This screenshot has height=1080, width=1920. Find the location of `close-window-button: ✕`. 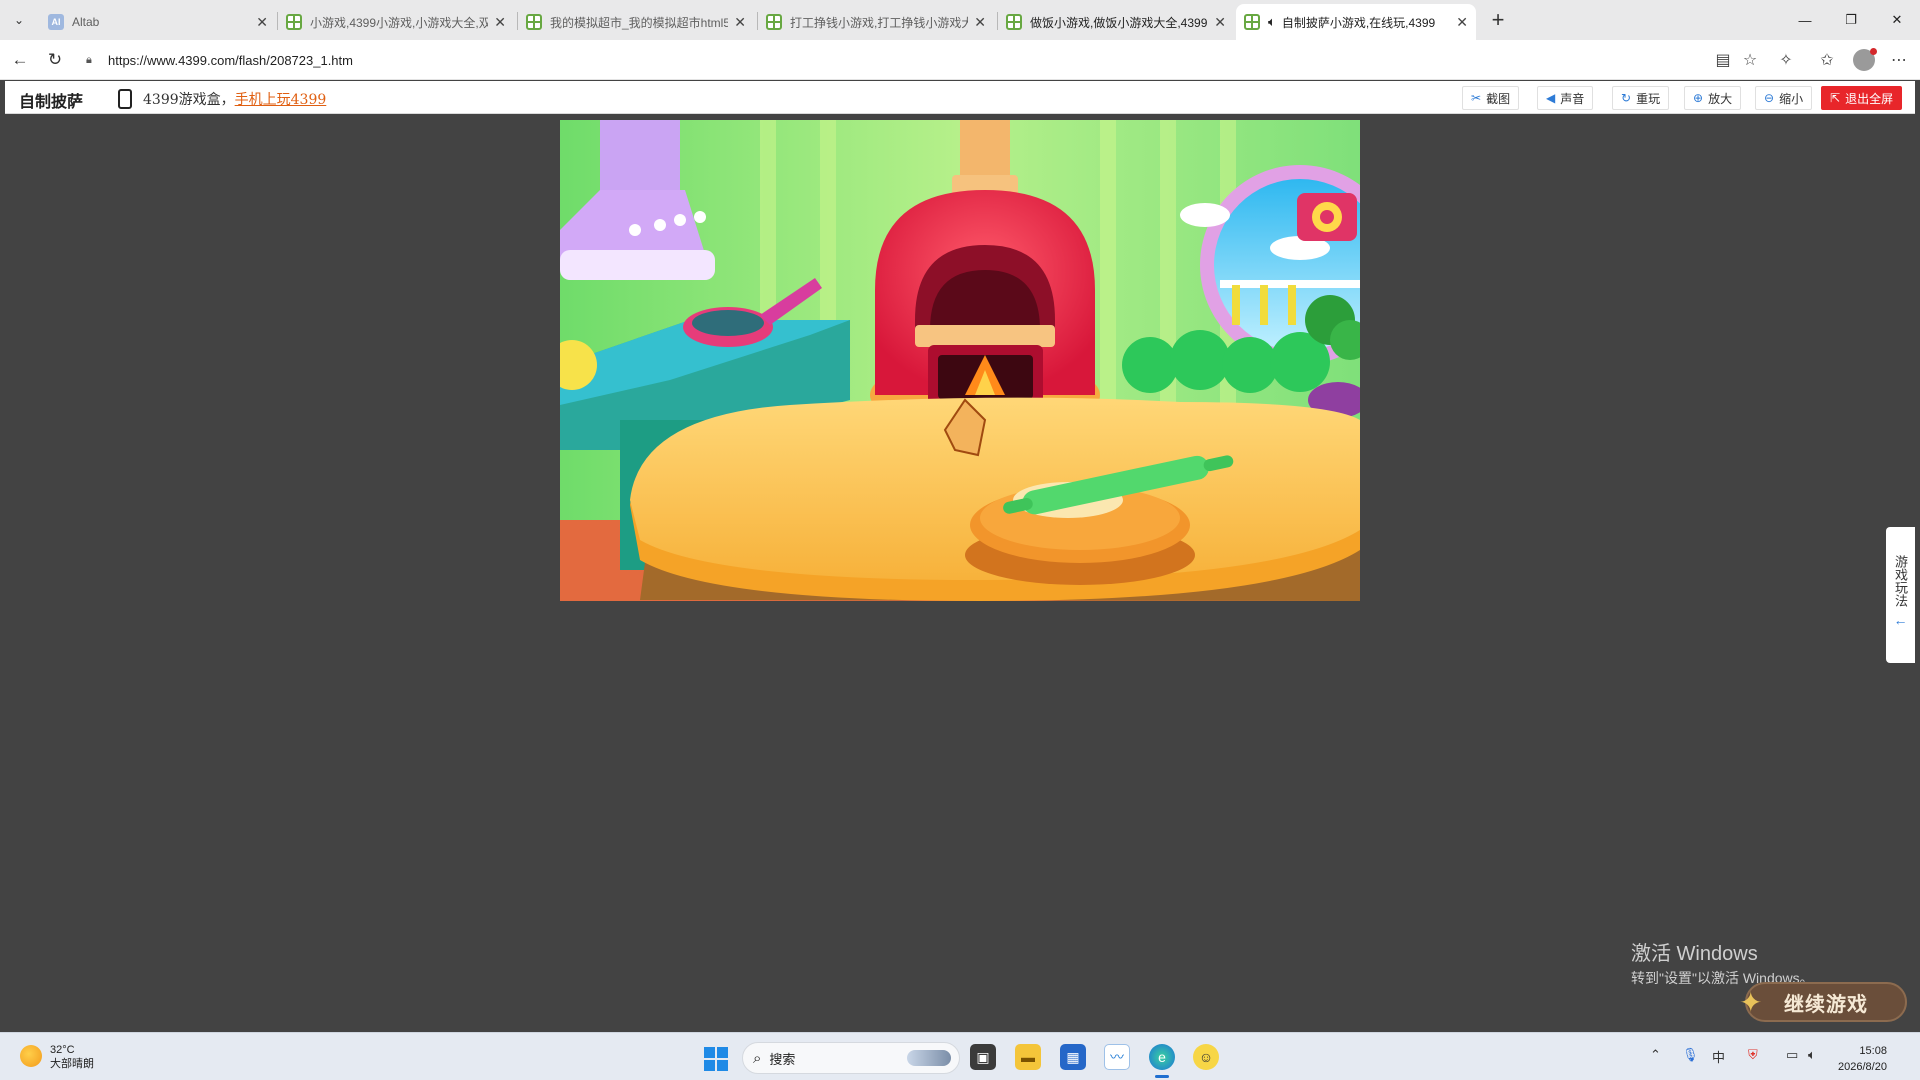

close-window-button: ✕ is located at coordinates (1897, 20).